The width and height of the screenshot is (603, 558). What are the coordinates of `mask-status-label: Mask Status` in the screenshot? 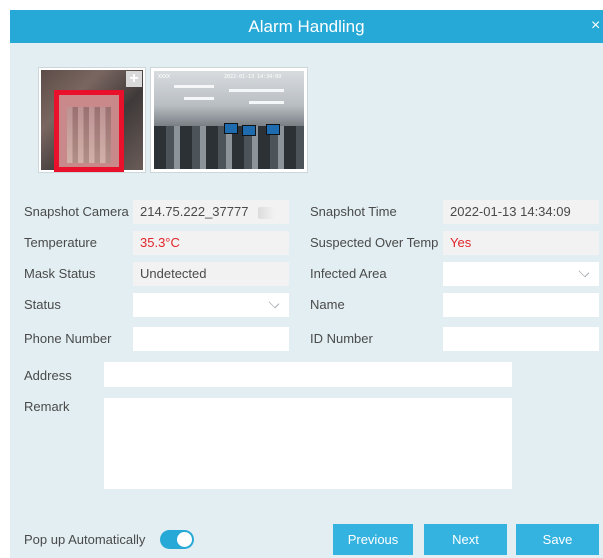 It's located at (60, 273).